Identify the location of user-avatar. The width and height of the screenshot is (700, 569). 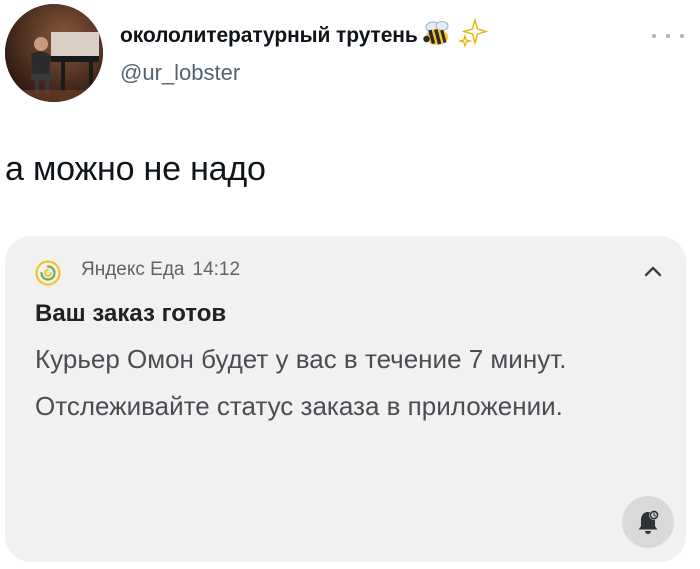
(54, 53).